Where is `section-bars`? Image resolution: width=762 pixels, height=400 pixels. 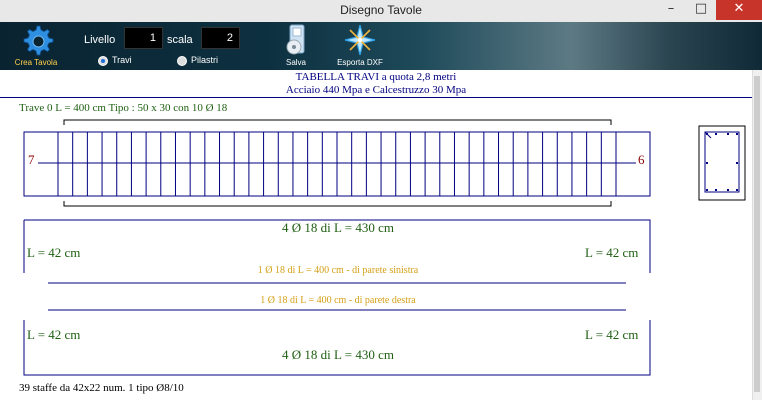 section-bars is located at coordinates (722, 162).